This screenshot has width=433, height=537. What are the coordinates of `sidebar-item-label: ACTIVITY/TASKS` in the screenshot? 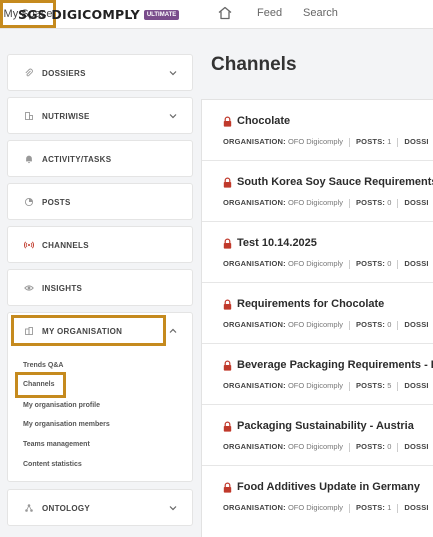 It's located at (77, 159).